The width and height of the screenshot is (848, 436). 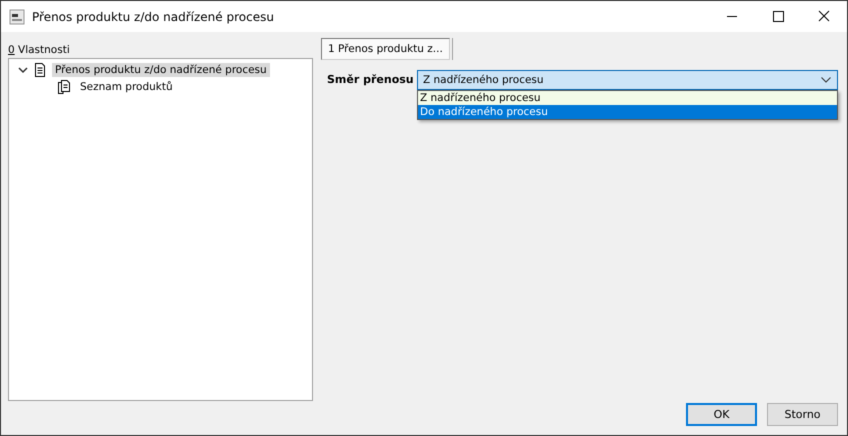 I want to click on documents-icon, so click(x=64, y=87).